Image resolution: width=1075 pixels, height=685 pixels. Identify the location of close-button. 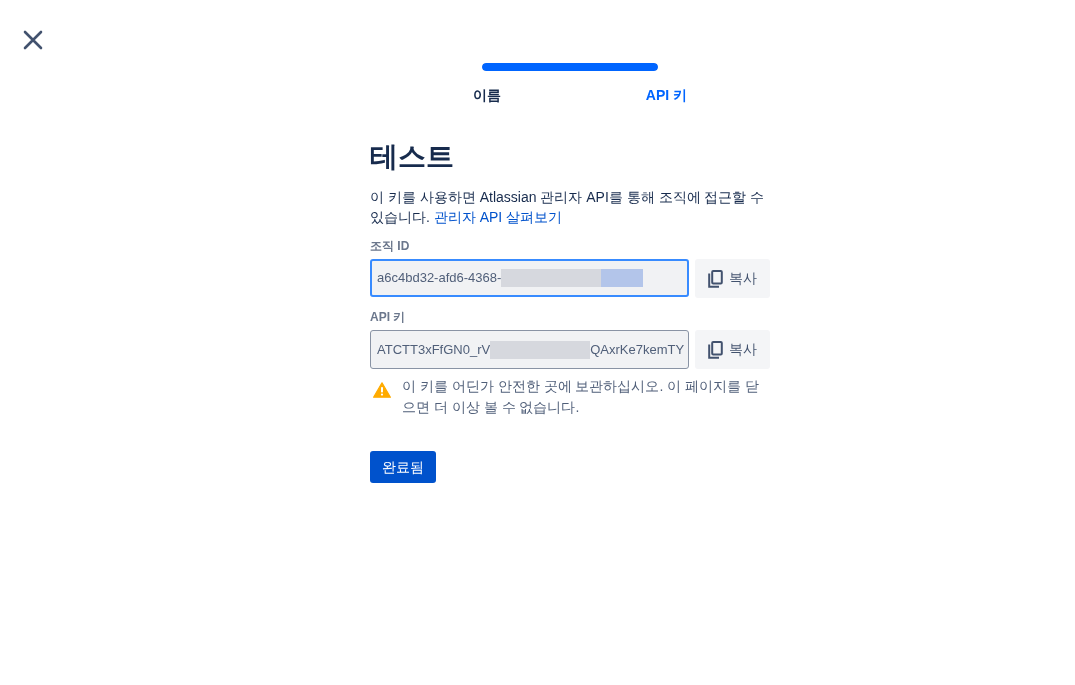
(32, 39).